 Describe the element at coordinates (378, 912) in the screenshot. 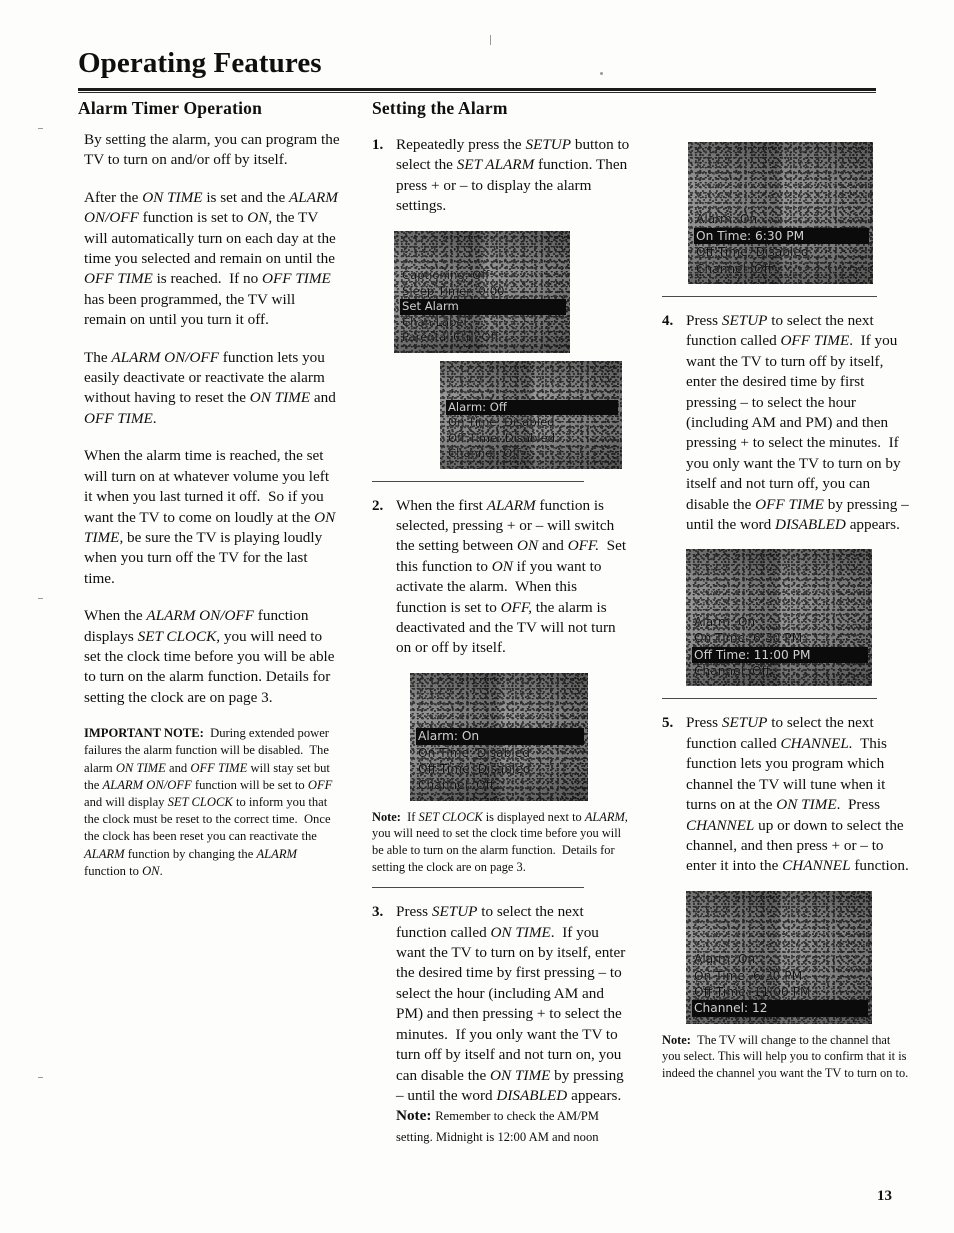

I see `step-number: 3.` at that location.